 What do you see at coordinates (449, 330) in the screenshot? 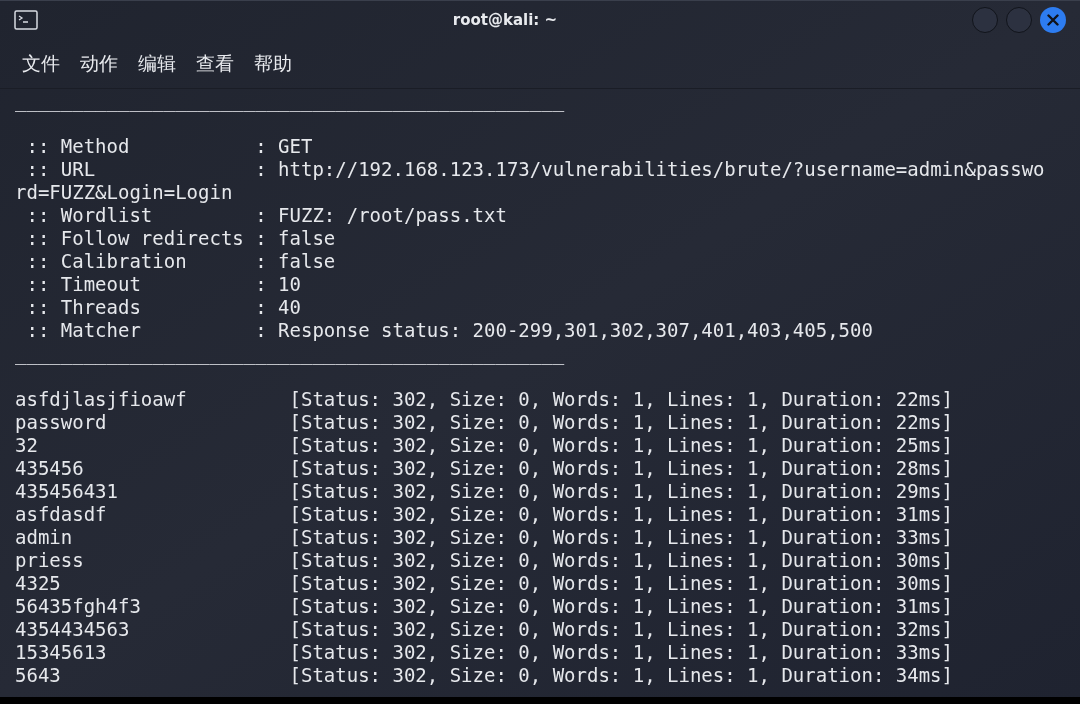
I see `config-line: :: Matcher : Response status: 200-299,301,302,307,401,403,405,500` at bounding box center [449, 330].